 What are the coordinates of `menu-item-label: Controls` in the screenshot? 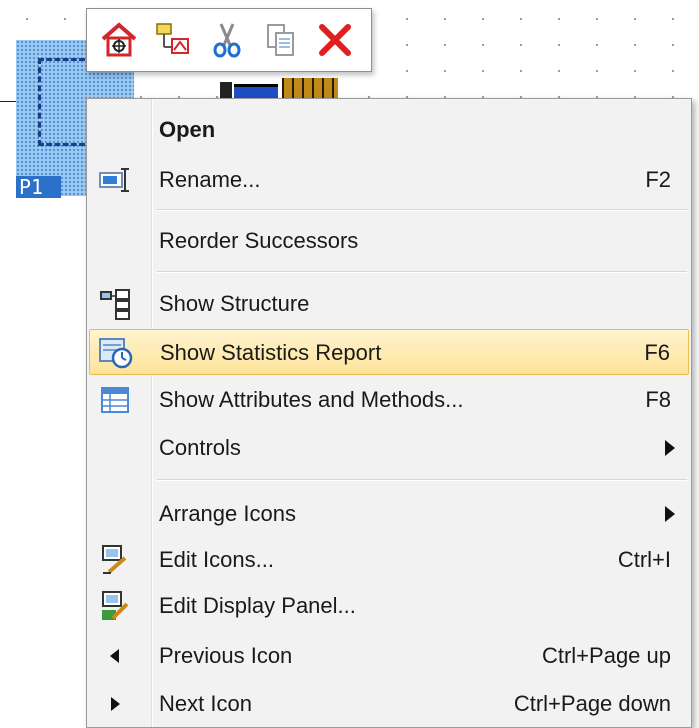 It's located at (200, 447).